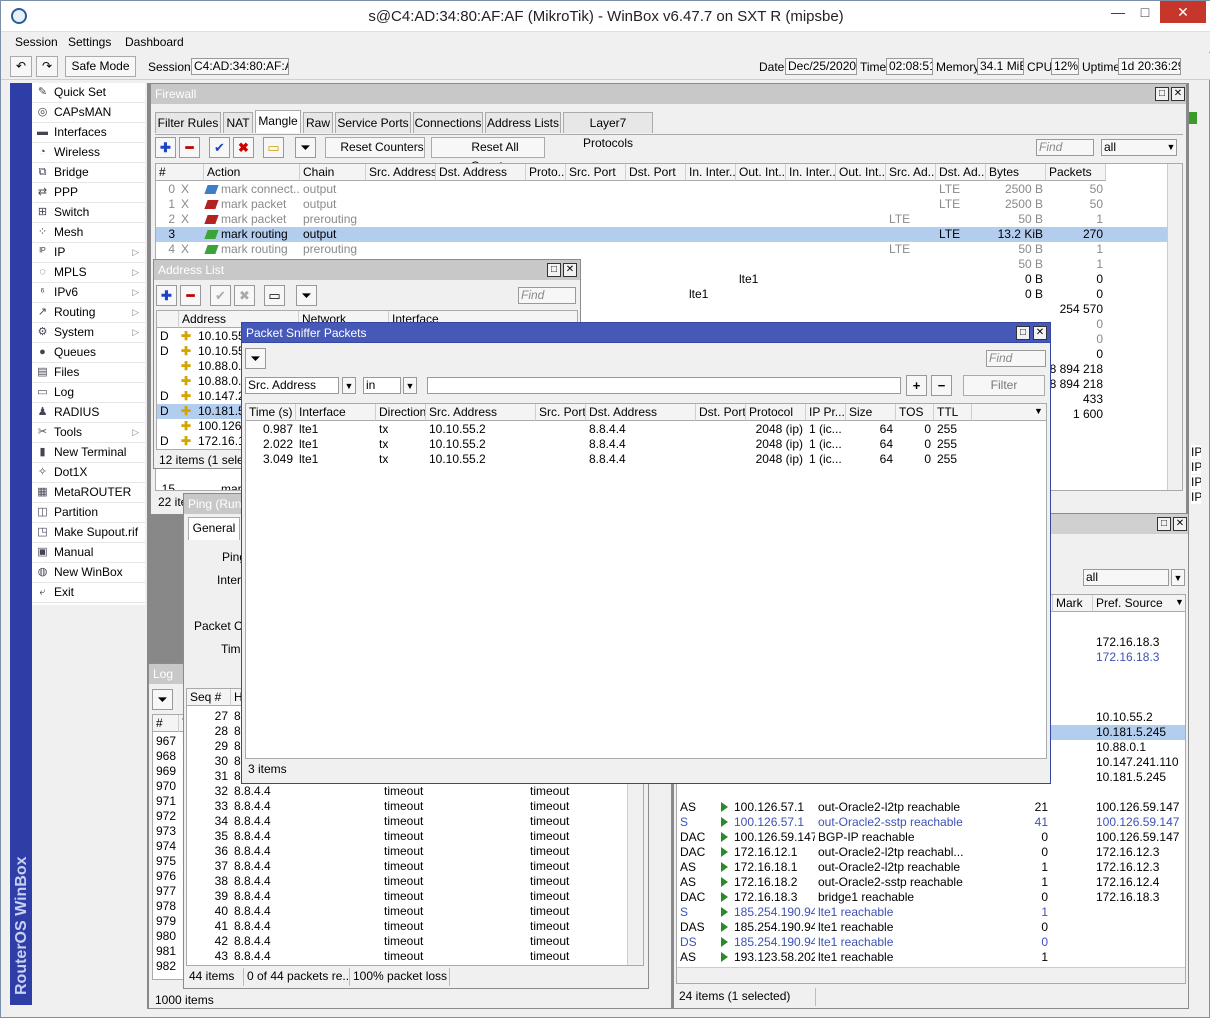 This screenshot has width=1210, height=1018. What do you see at coordinates (333, 172) in the screenshot?
I see `column-header: Chain` at bounding box center [333, 172].